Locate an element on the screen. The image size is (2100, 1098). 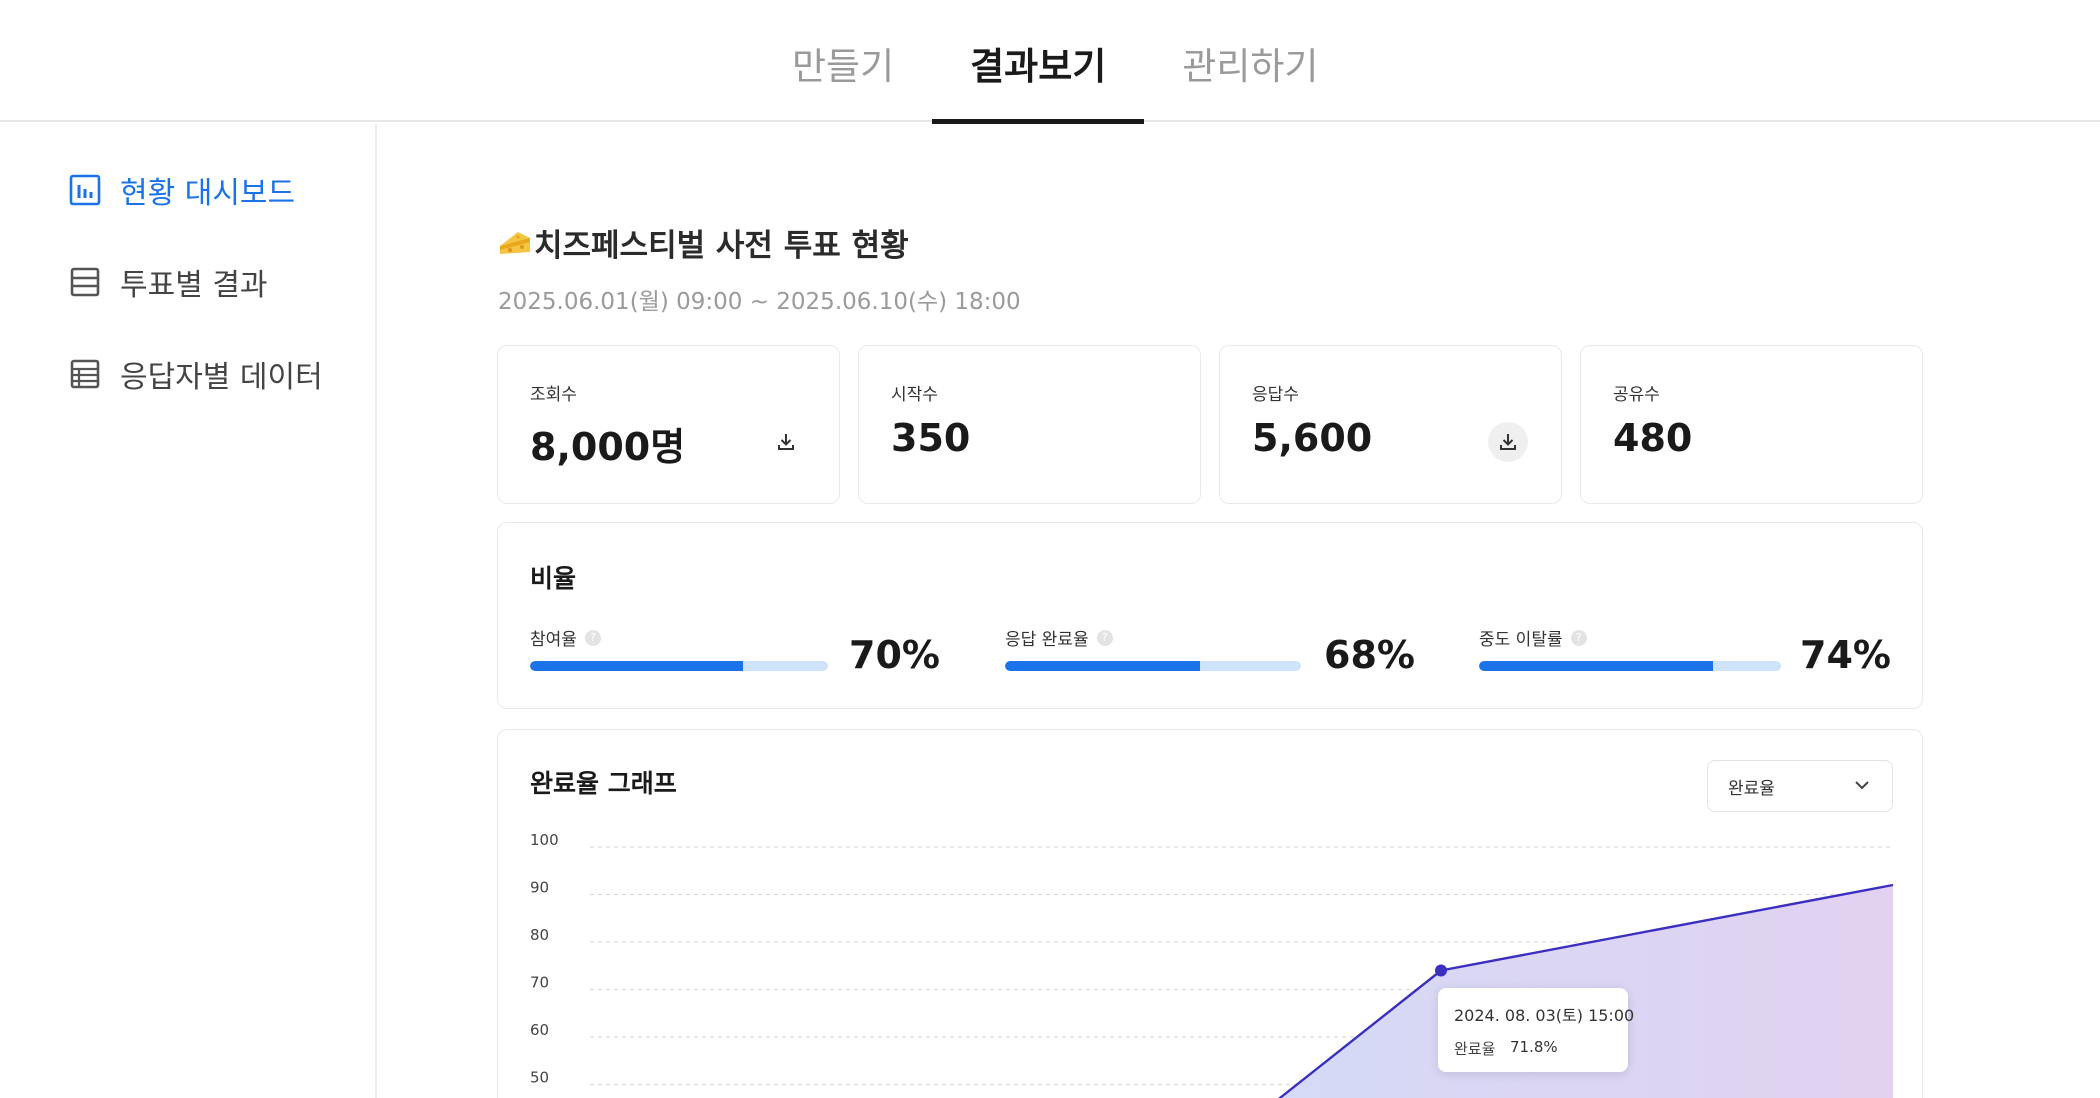
stat-label: 응답수 is located at coordinates (1275, 395).